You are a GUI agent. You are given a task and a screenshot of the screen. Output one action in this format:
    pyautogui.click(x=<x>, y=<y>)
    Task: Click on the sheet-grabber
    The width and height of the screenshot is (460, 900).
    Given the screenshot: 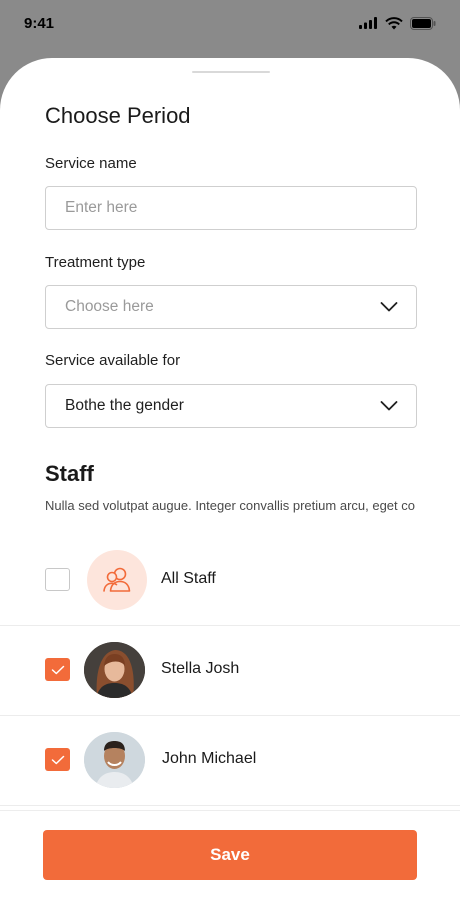 What is the action you would take?
    pyautogui.click(x=231, y=72)
    